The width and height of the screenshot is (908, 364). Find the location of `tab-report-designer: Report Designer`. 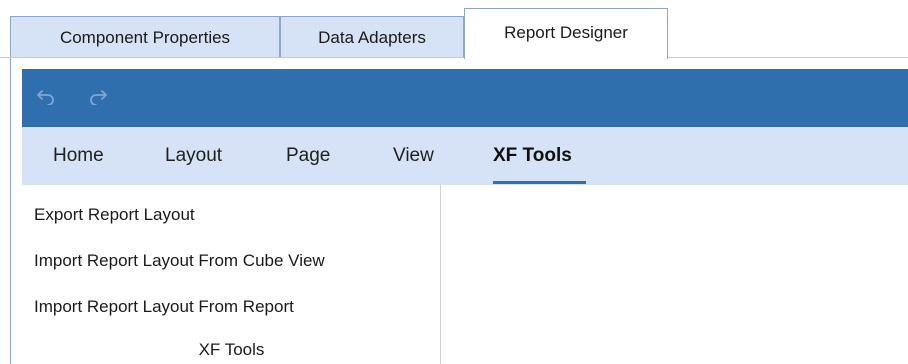

tab-report-designer: Report Designer is located at coordinates (566, 33).